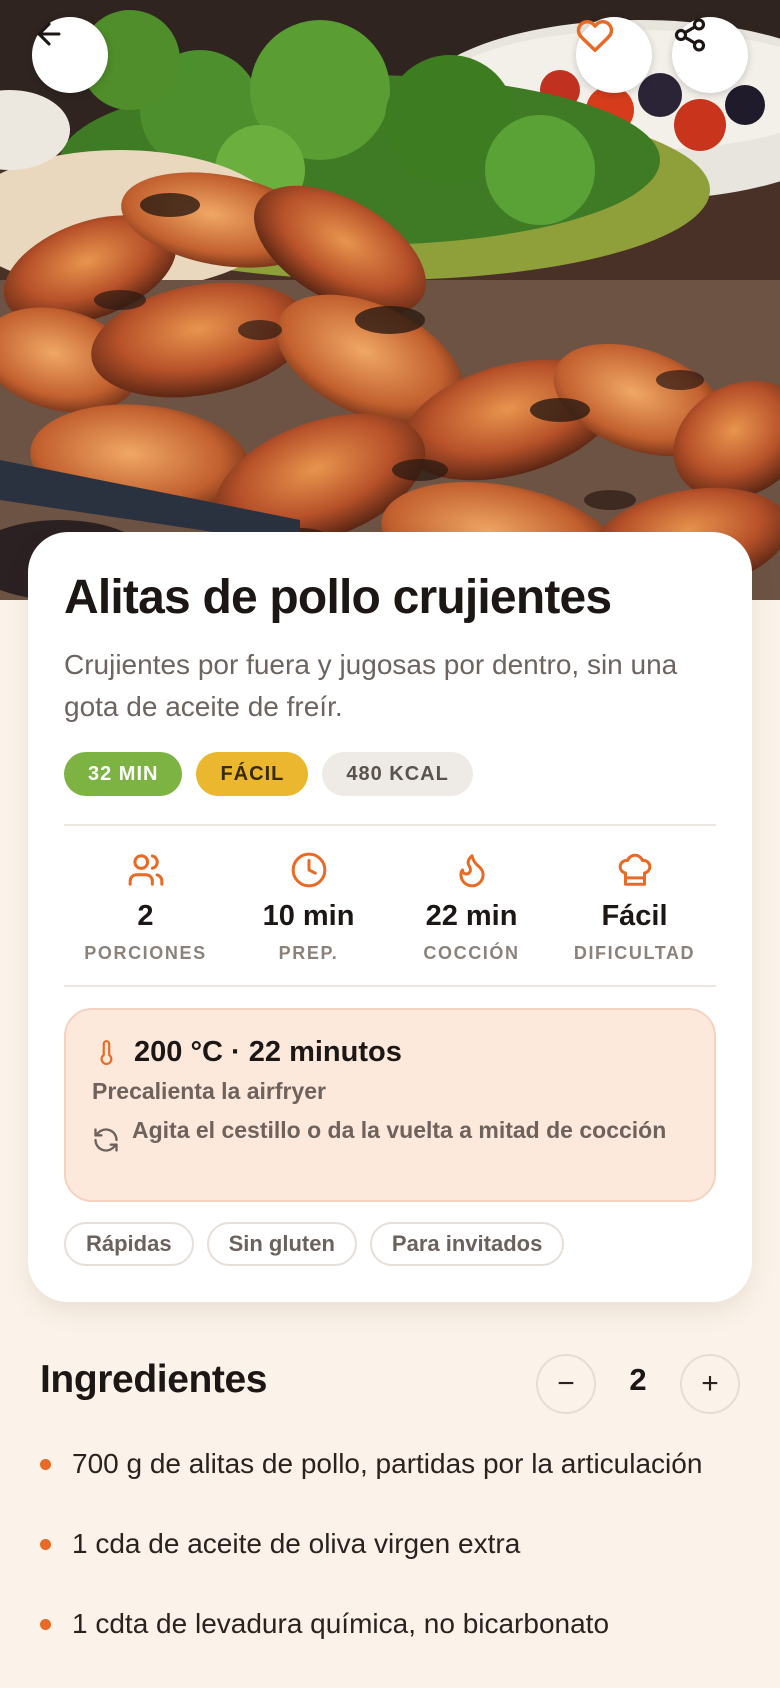 The image size is (780, 1688). What do you see at coordinates (154, 1379) in the screenshot?
I see `ingredients-title: Ingredientes` at bounding box center [154, 1379].